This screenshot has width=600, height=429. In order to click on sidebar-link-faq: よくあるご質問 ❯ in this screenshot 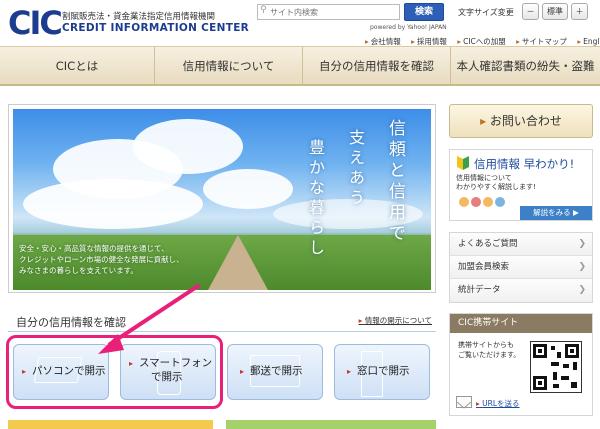, I will do `click(521, 244)`.